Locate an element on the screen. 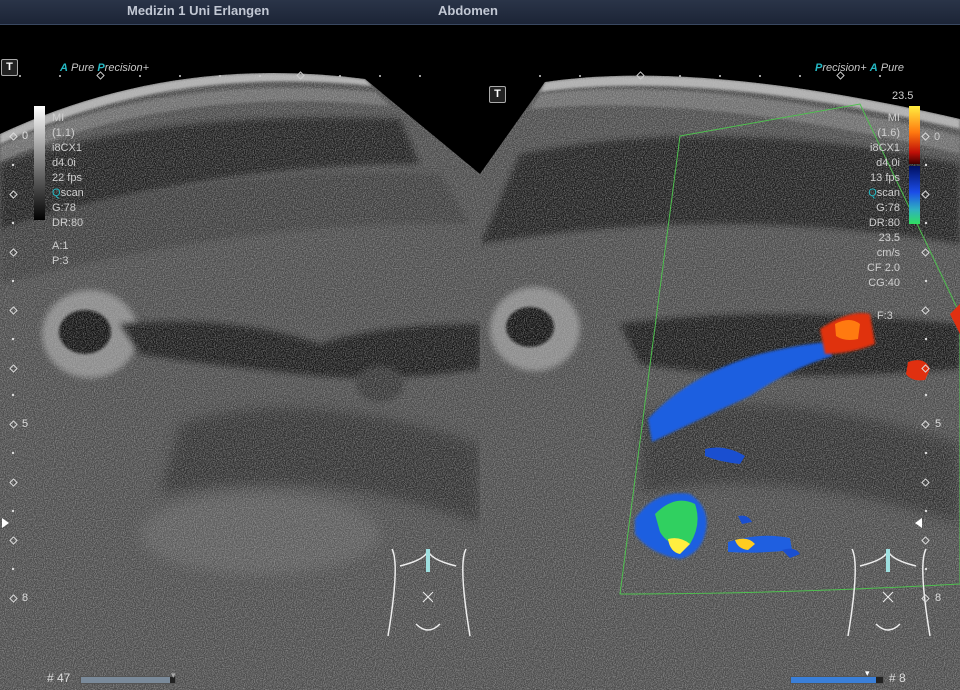  purep-logo-right: Precision+ A Pure is located at coordinates (860, 68).